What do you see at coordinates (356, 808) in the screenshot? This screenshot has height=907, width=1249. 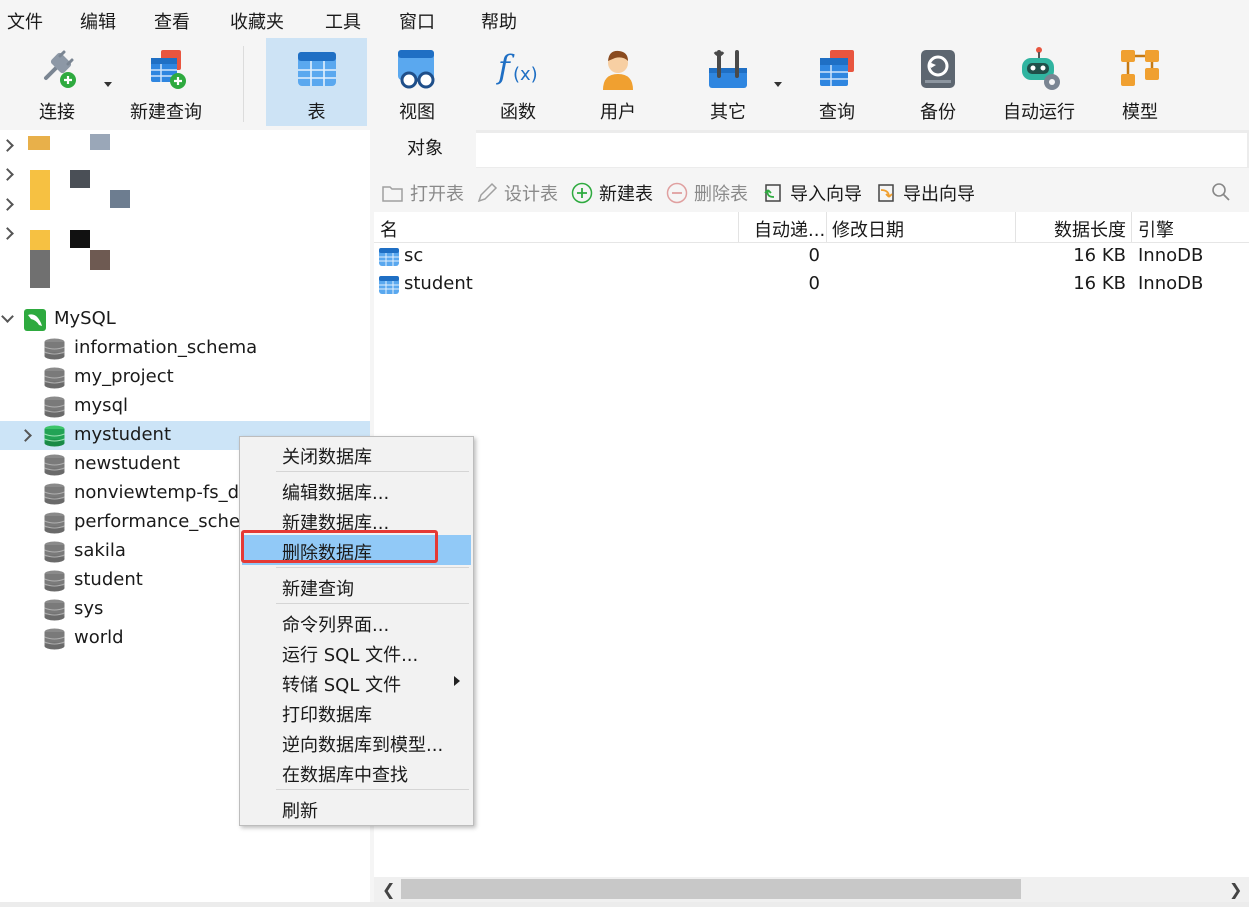 I see `menu-item-refresh: 刷新` at bounding box center [356, 808].